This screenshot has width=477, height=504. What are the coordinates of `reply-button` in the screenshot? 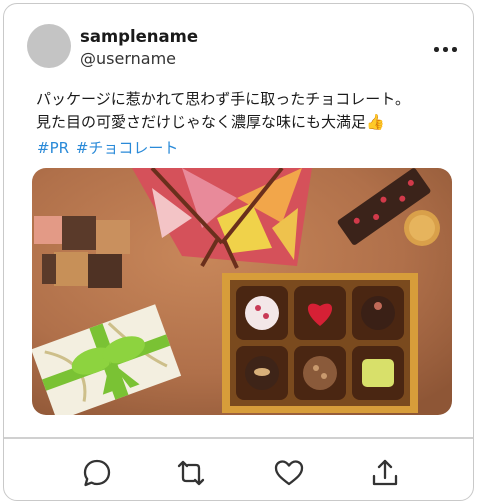 It's located at (97, 473).